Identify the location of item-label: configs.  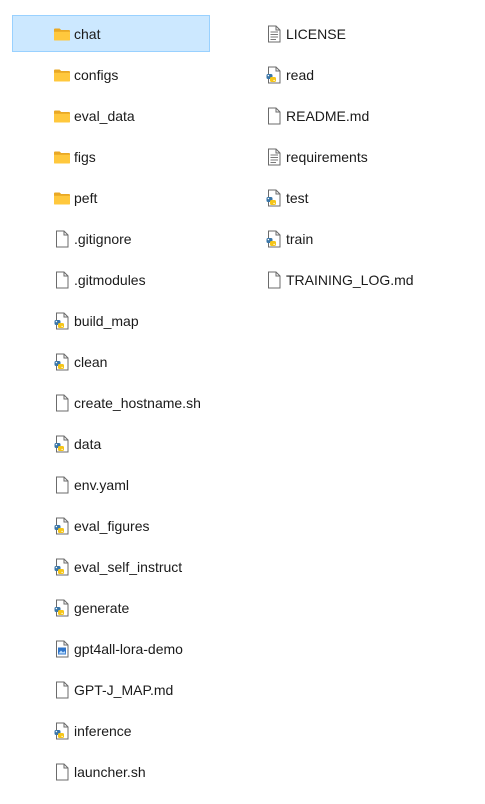
(96, 74).